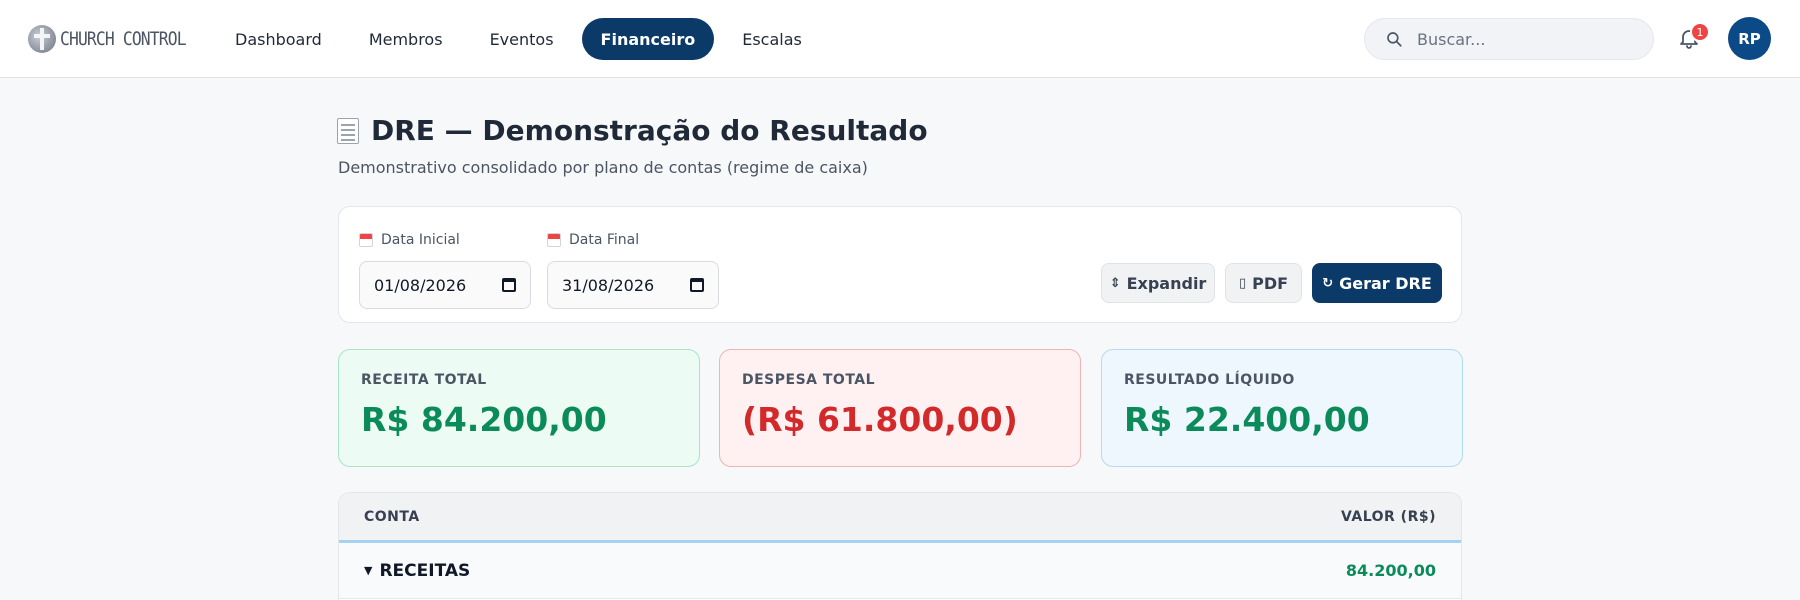  Describe the element at coordinates (278, 39) in the screenshot. I see `nav-item-dashboard: Dashboard` at that location.